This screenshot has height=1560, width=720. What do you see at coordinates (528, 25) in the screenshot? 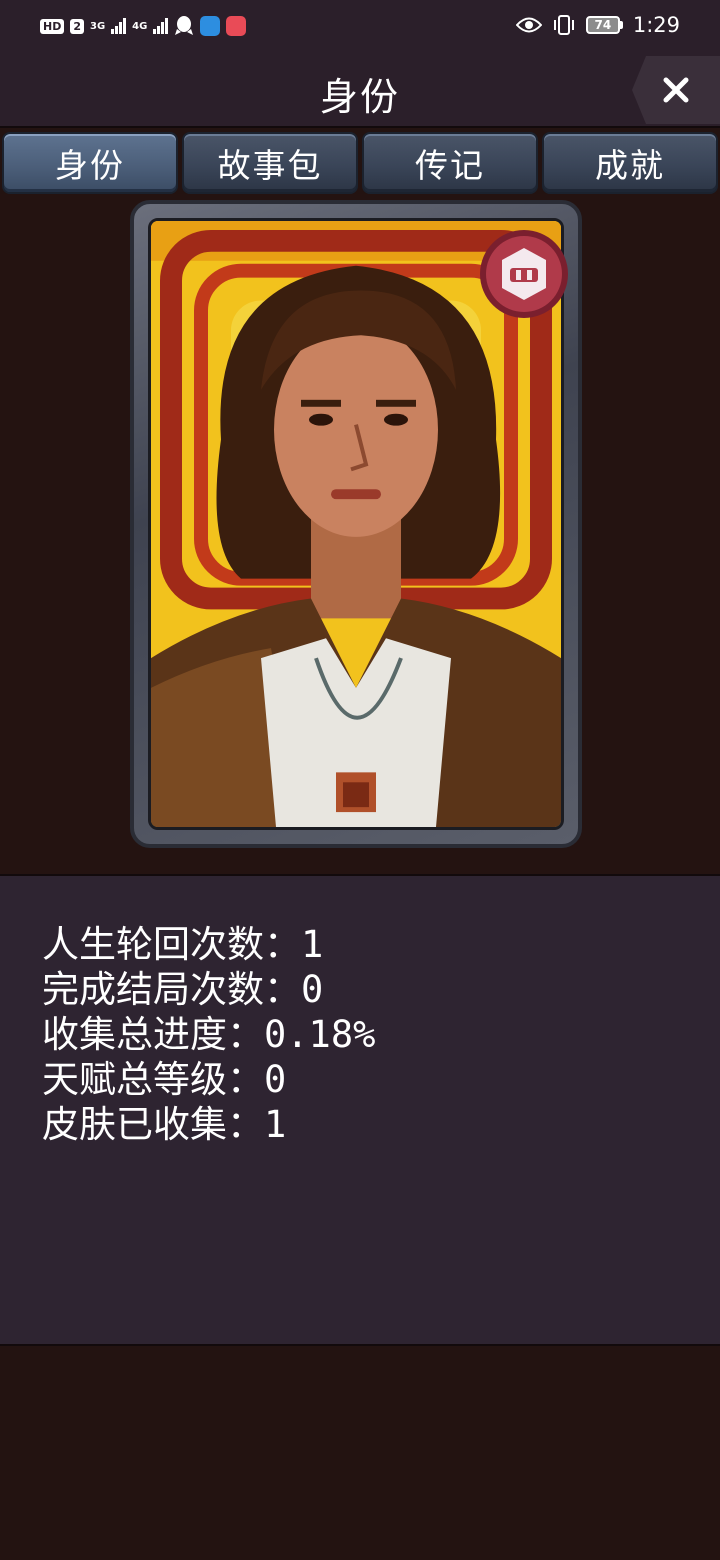
I see `eye-icon` at bounding box center [528, 25].